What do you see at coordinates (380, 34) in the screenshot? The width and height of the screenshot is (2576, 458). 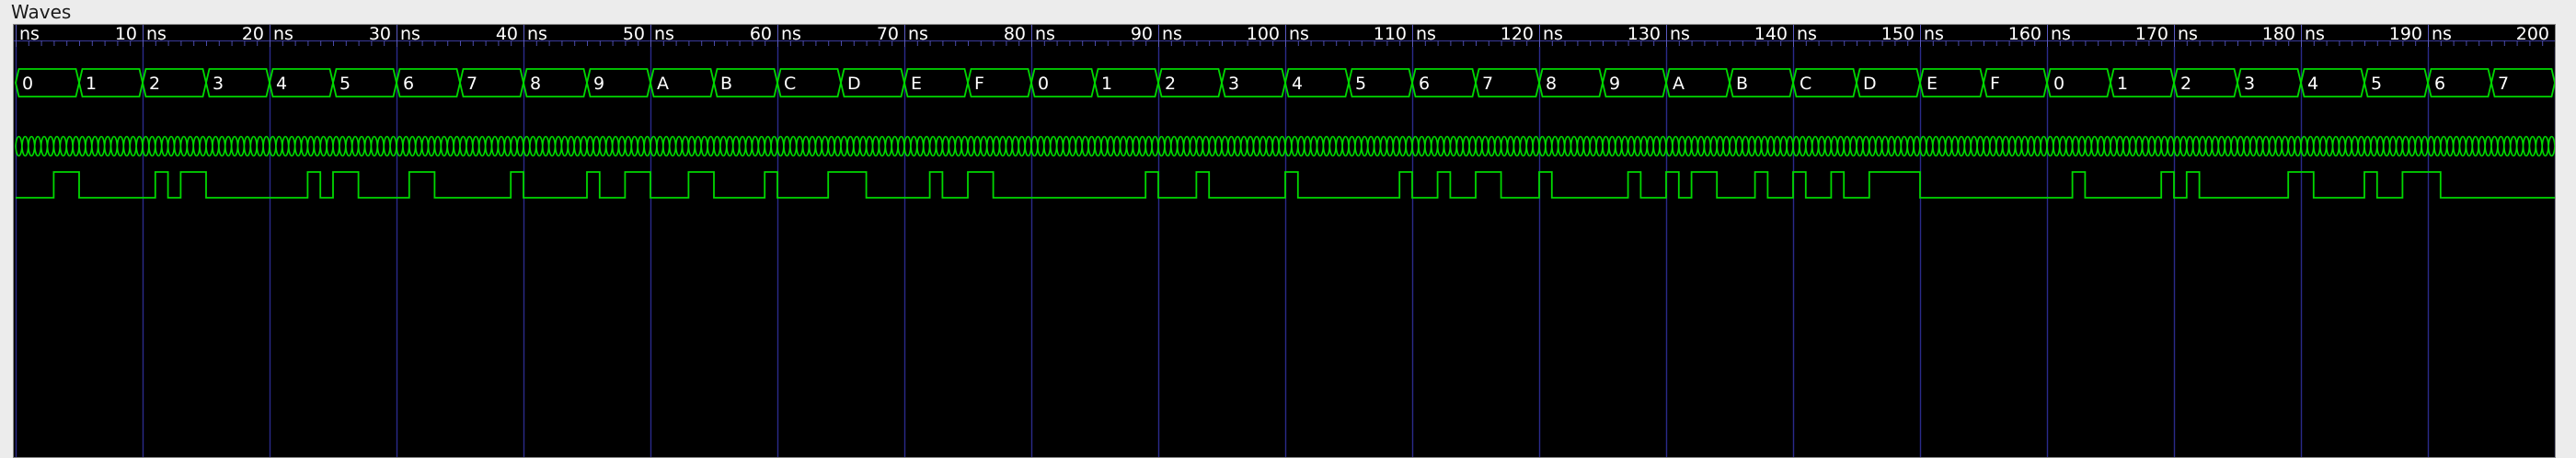 I see `ruler-time-label: 30` at bounding box center [380, 34].